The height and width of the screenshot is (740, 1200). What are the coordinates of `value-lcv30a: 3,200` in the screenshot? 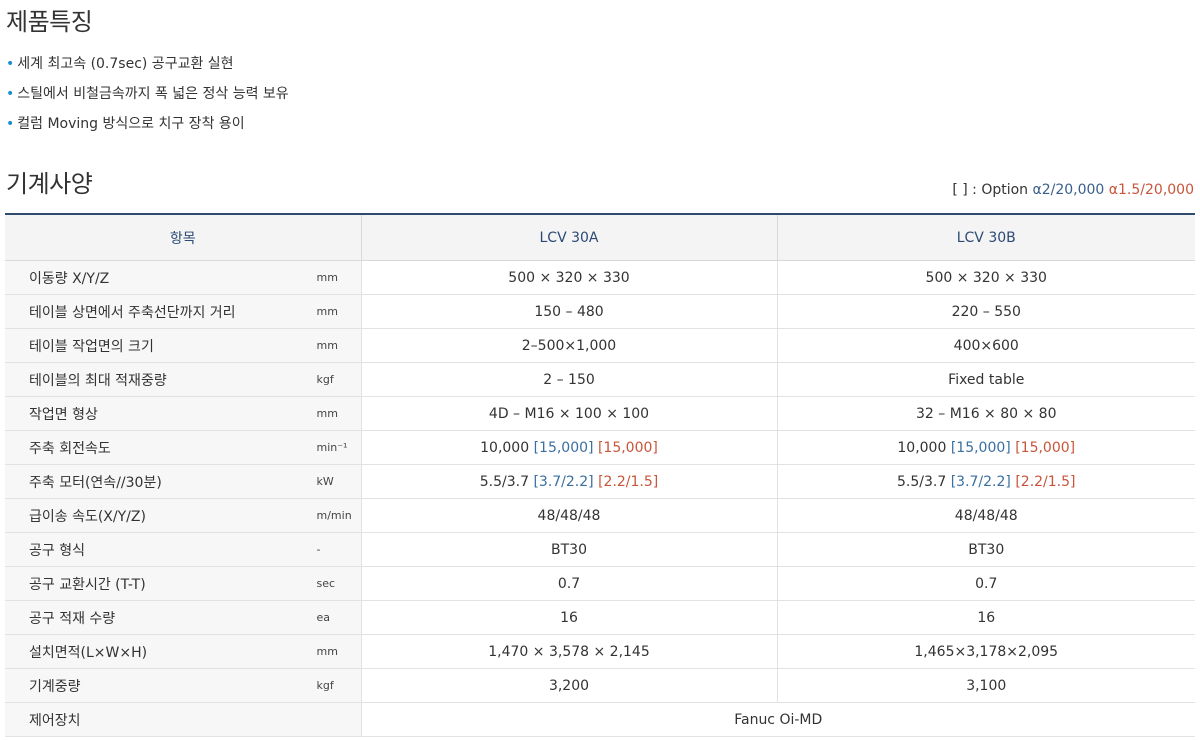 It's located at (569, 685).